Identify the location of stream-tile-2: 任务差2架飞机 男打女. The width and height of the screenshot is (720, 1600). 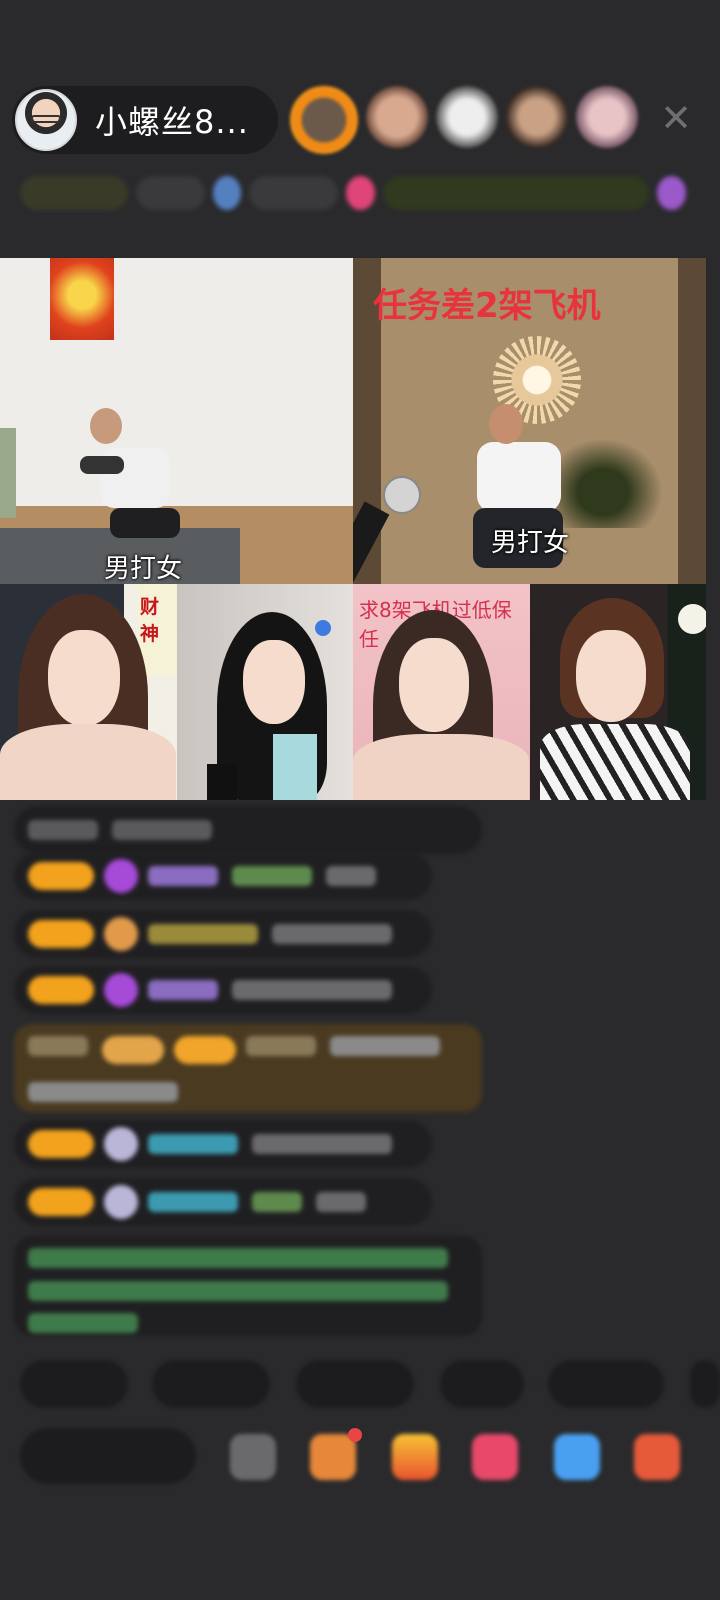
(529, 421).